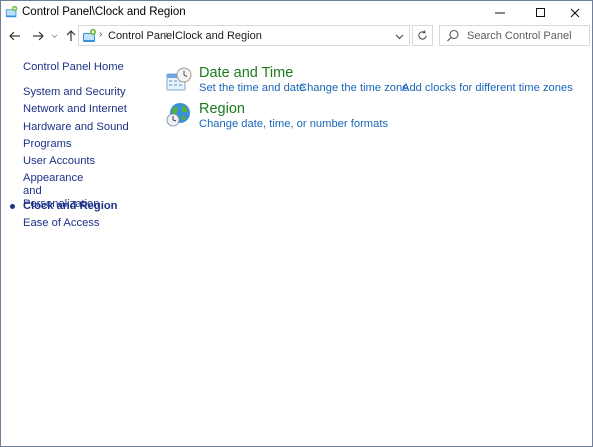 The image size is (593, 447). I want to click on address-dropdown-button, so click(399, 36).